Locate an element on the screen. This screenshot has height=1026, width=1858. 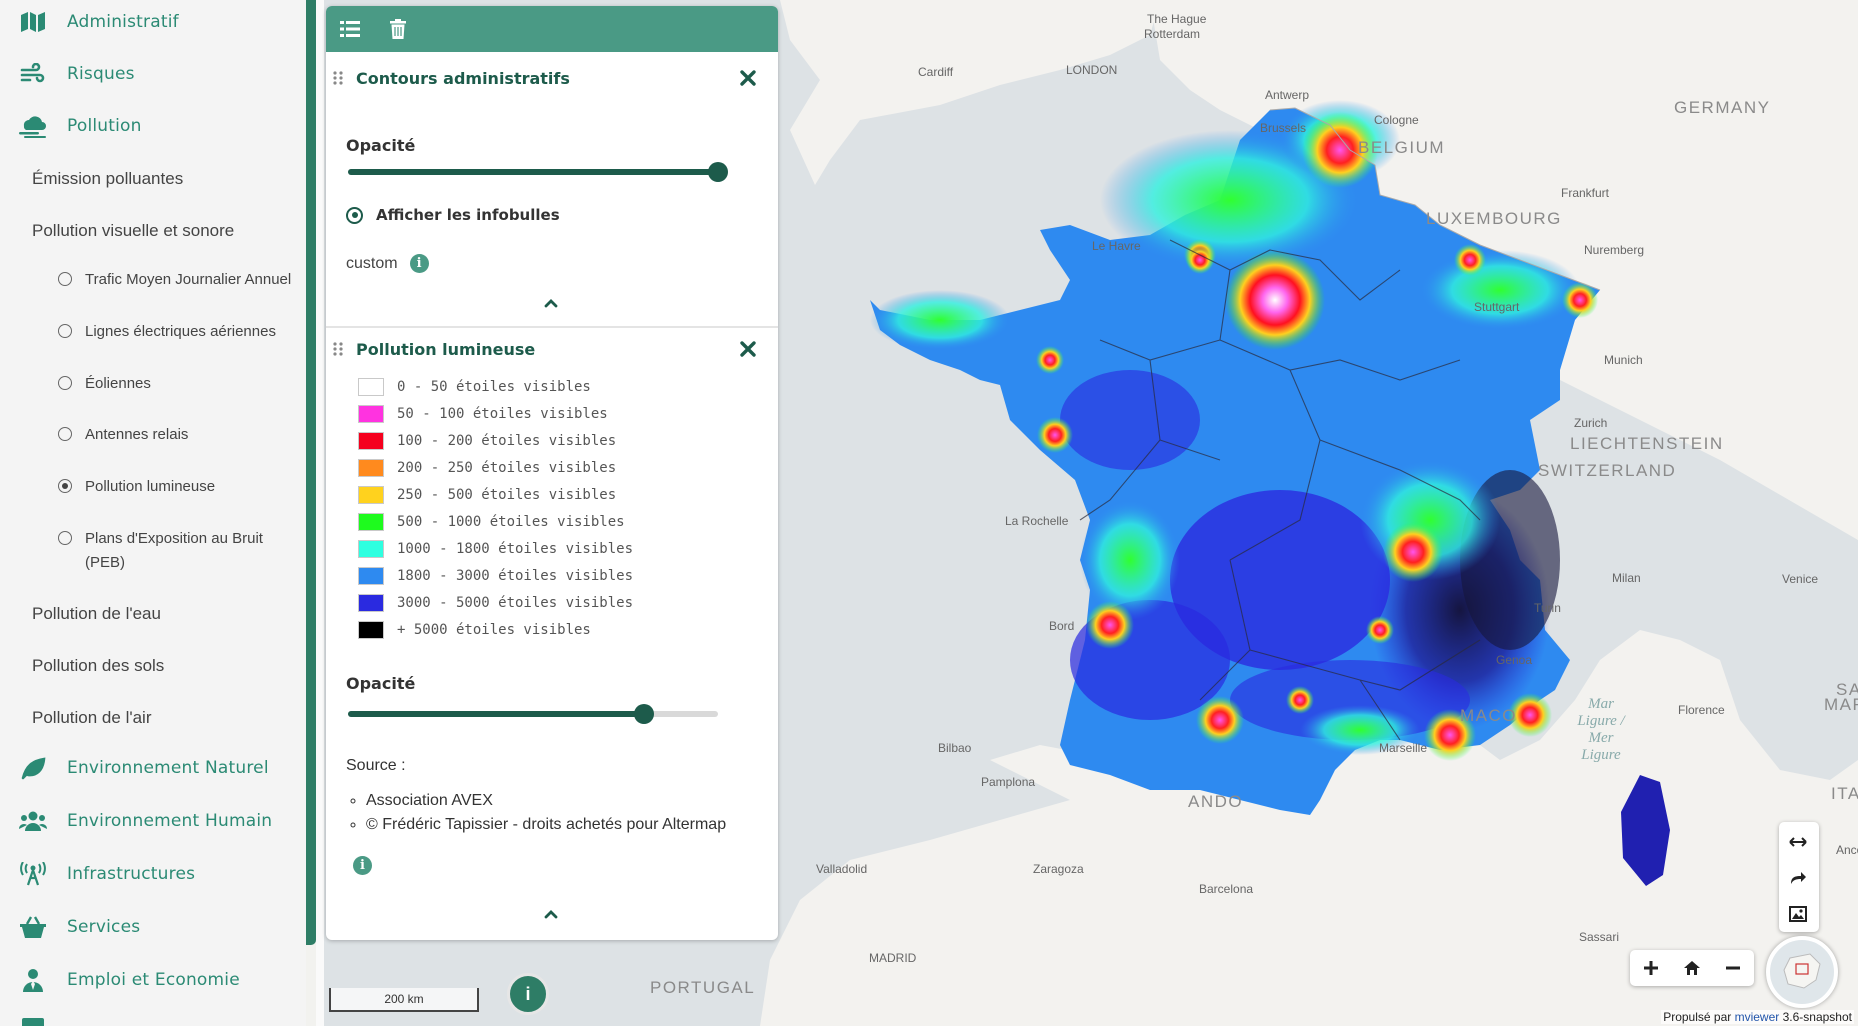
layer-label: Trafic Moyen Journalier Annuel is located at coordinates (188, 279).